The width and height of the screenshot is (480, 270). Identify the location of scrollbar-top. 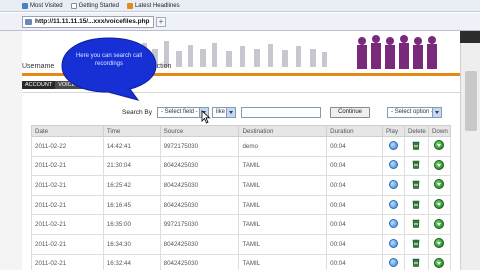
(470, 37).